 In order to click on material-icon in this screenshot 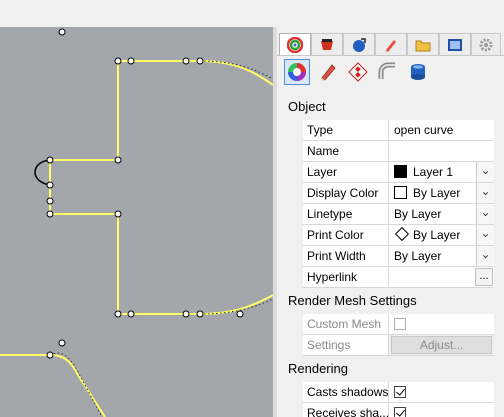, I will do `click(327, 44)`.